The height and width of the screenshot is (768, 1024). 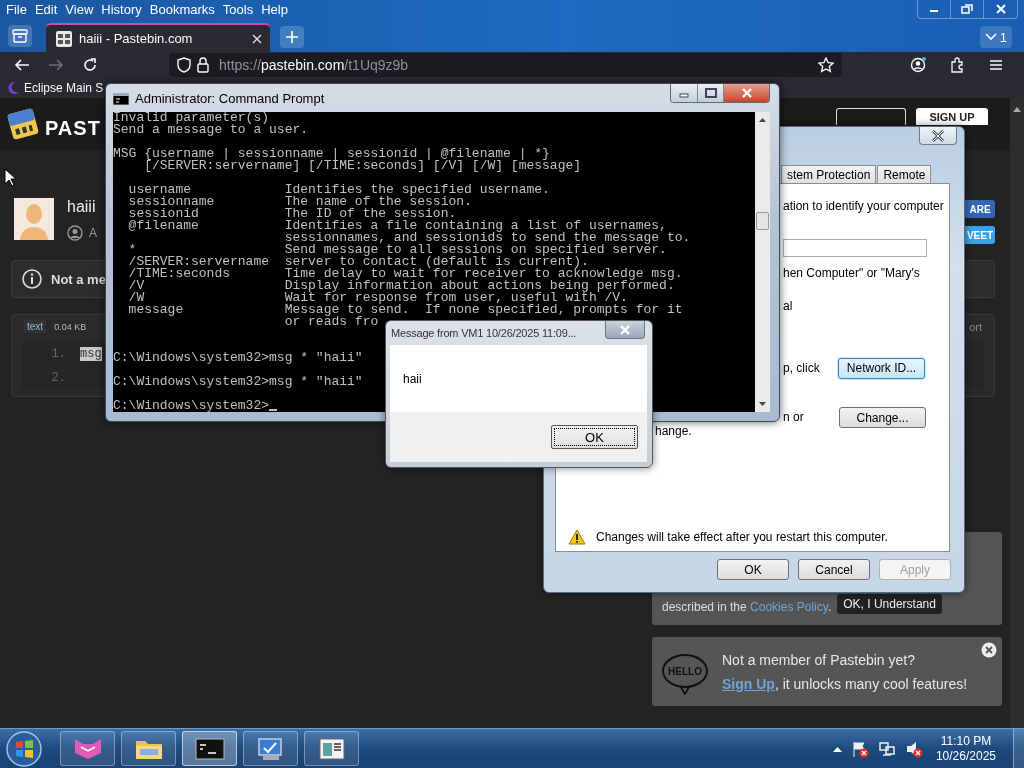 I want to click on console-line: /W Wait for response from user, useful with /V., so click(x=377, y=298).